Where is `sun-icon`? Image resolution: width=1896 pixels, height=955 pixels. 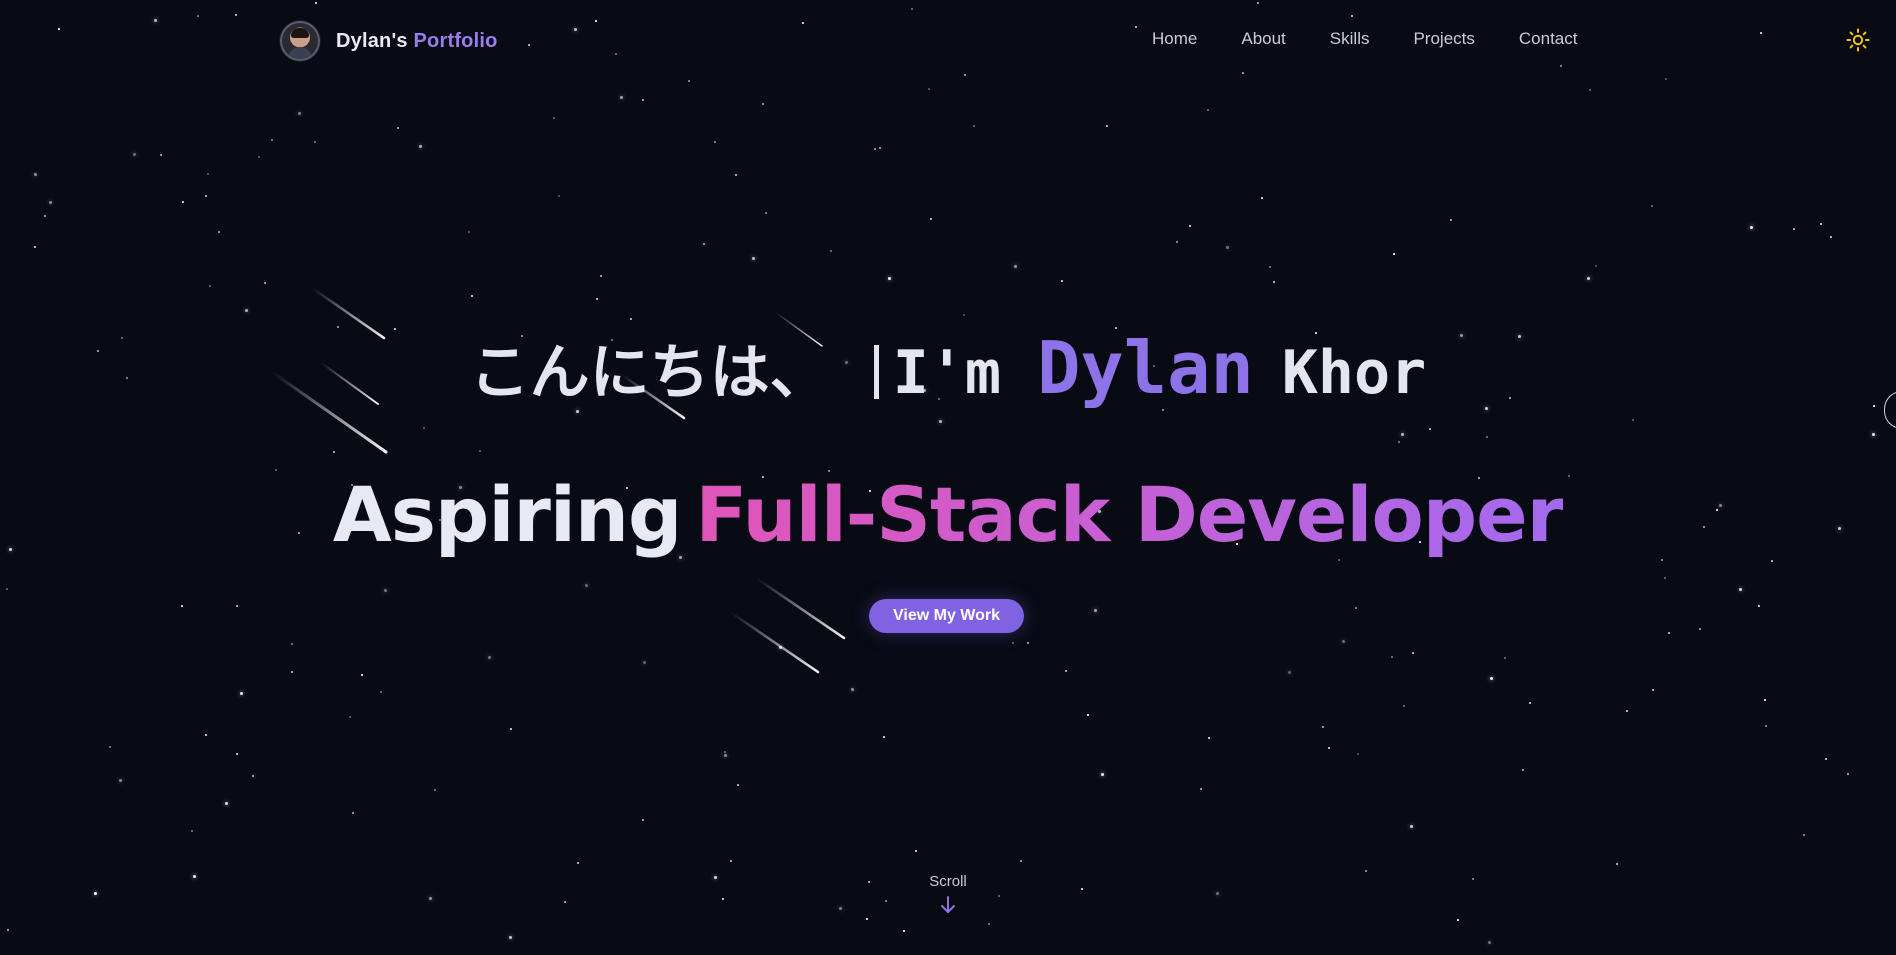 sun-icon is located at coordinates (1858, 40).